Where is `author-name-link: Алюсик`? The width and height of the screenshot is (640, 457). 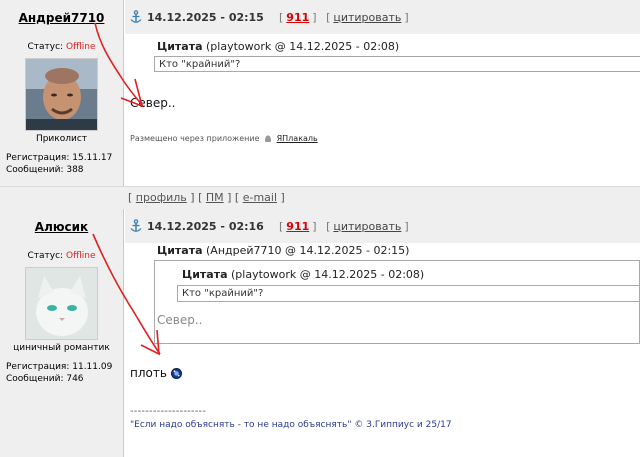 author-name-link: Алюсик is located at coordinates (61, 227).